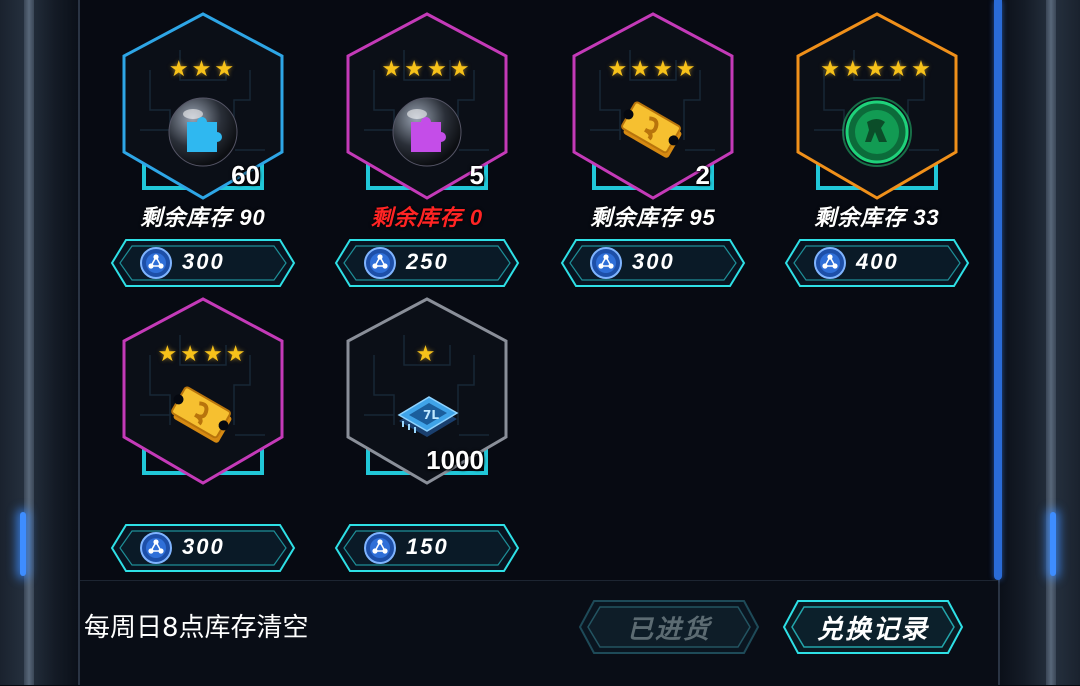 Image resolution: width=1080 pixels, height=686 pixels. I want to click on buy-button: 250, so click(427, 263).